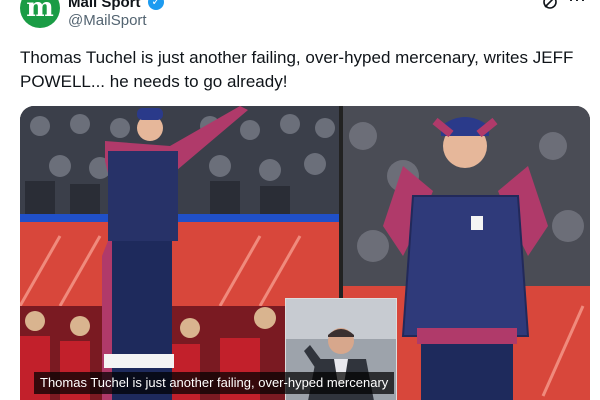  Describe the element at coordinates (156, 5) in the screenshot. I see `verified-icon: ✓` at that location.